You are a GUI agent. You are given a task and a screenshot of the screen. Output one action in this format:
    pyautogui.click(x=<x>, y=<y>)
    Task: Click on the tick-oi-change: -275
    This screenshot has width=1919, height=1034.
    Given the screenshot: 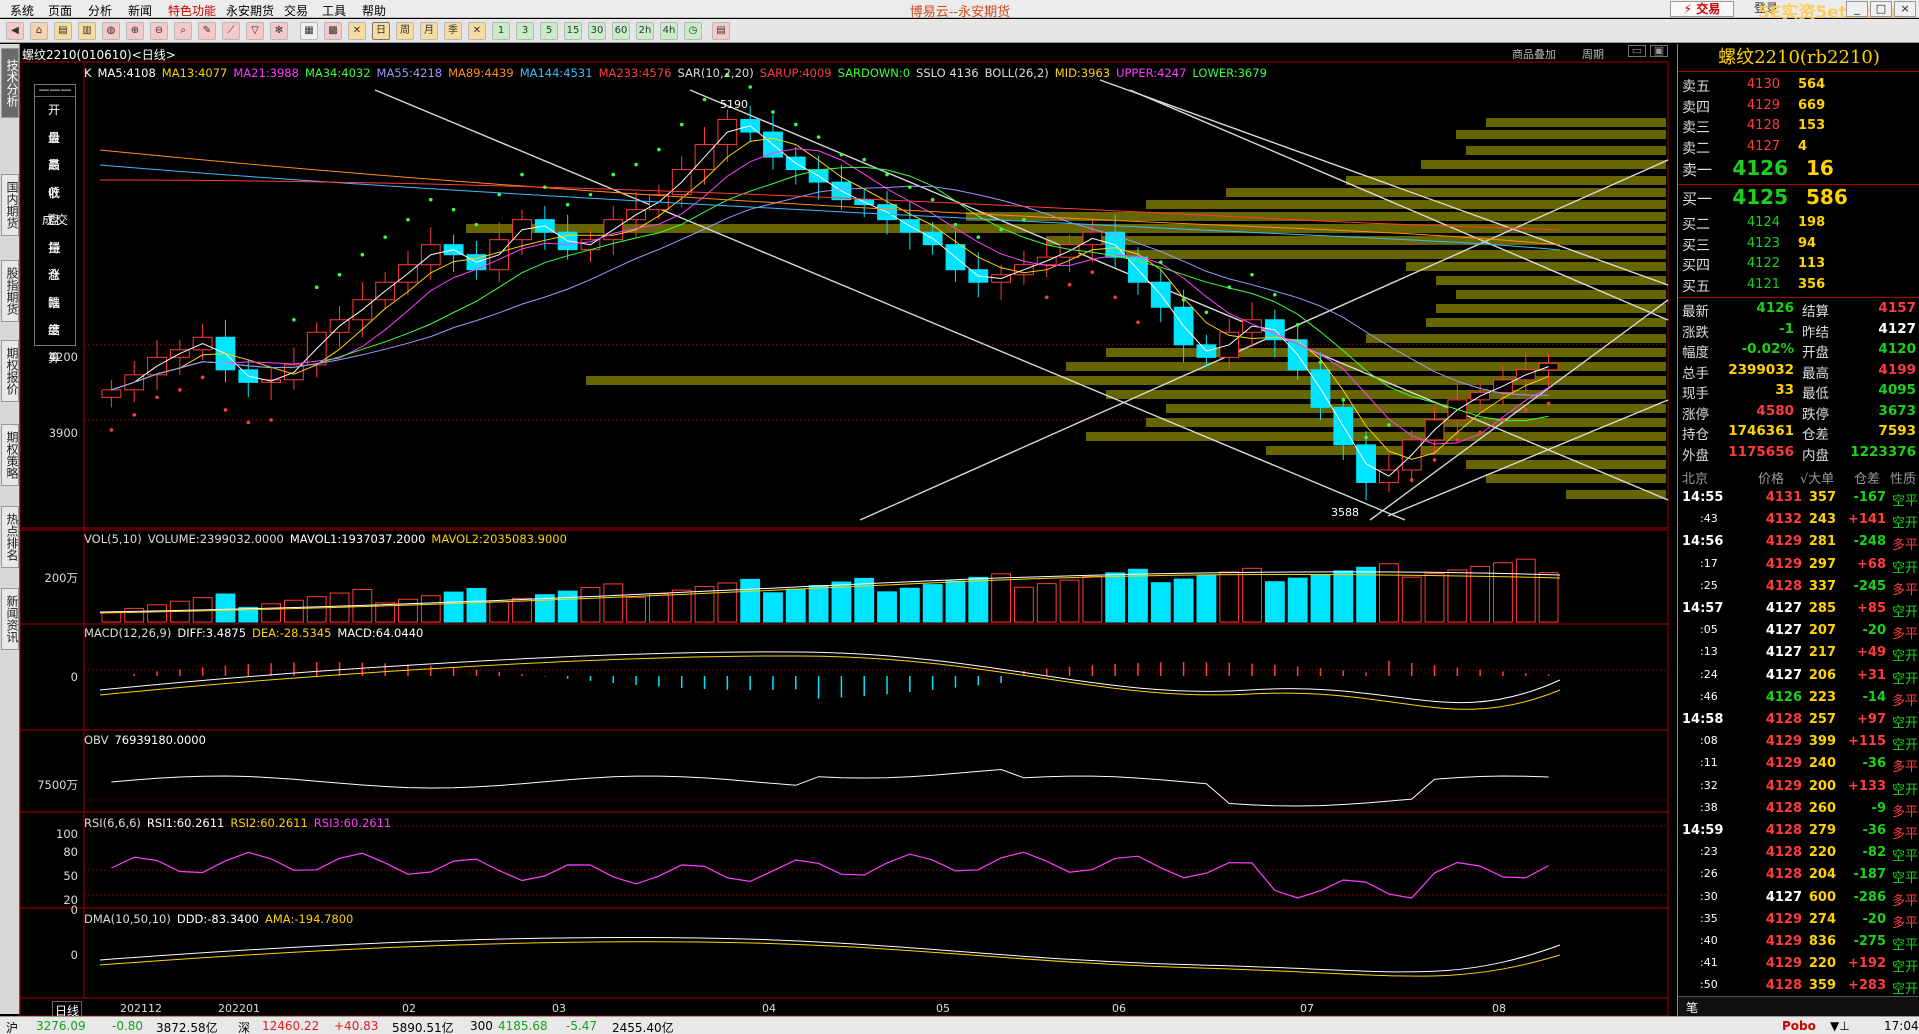 What is the action you would take?
    pyautogui.click(x=1869, y=941)
    